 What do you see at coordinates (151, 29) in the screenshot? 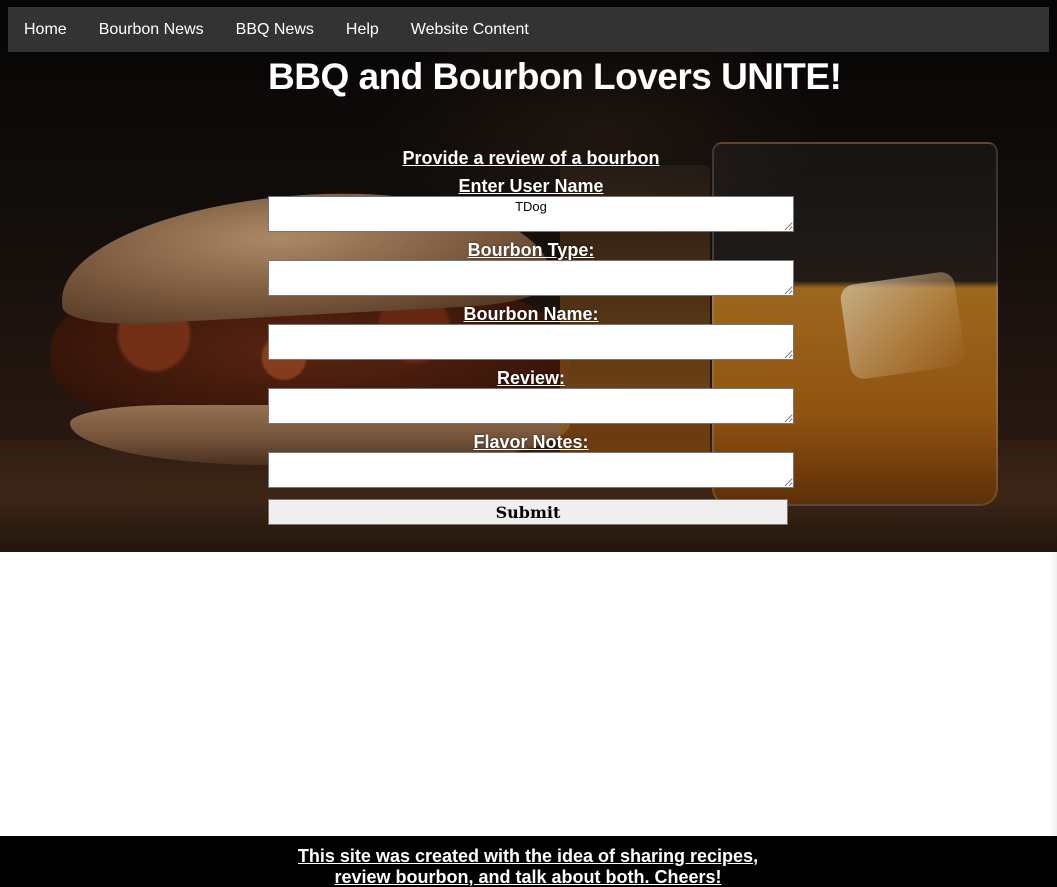
I see `nav-bourbon-news-link: Bourbon News` at bounding box center [151, 29].